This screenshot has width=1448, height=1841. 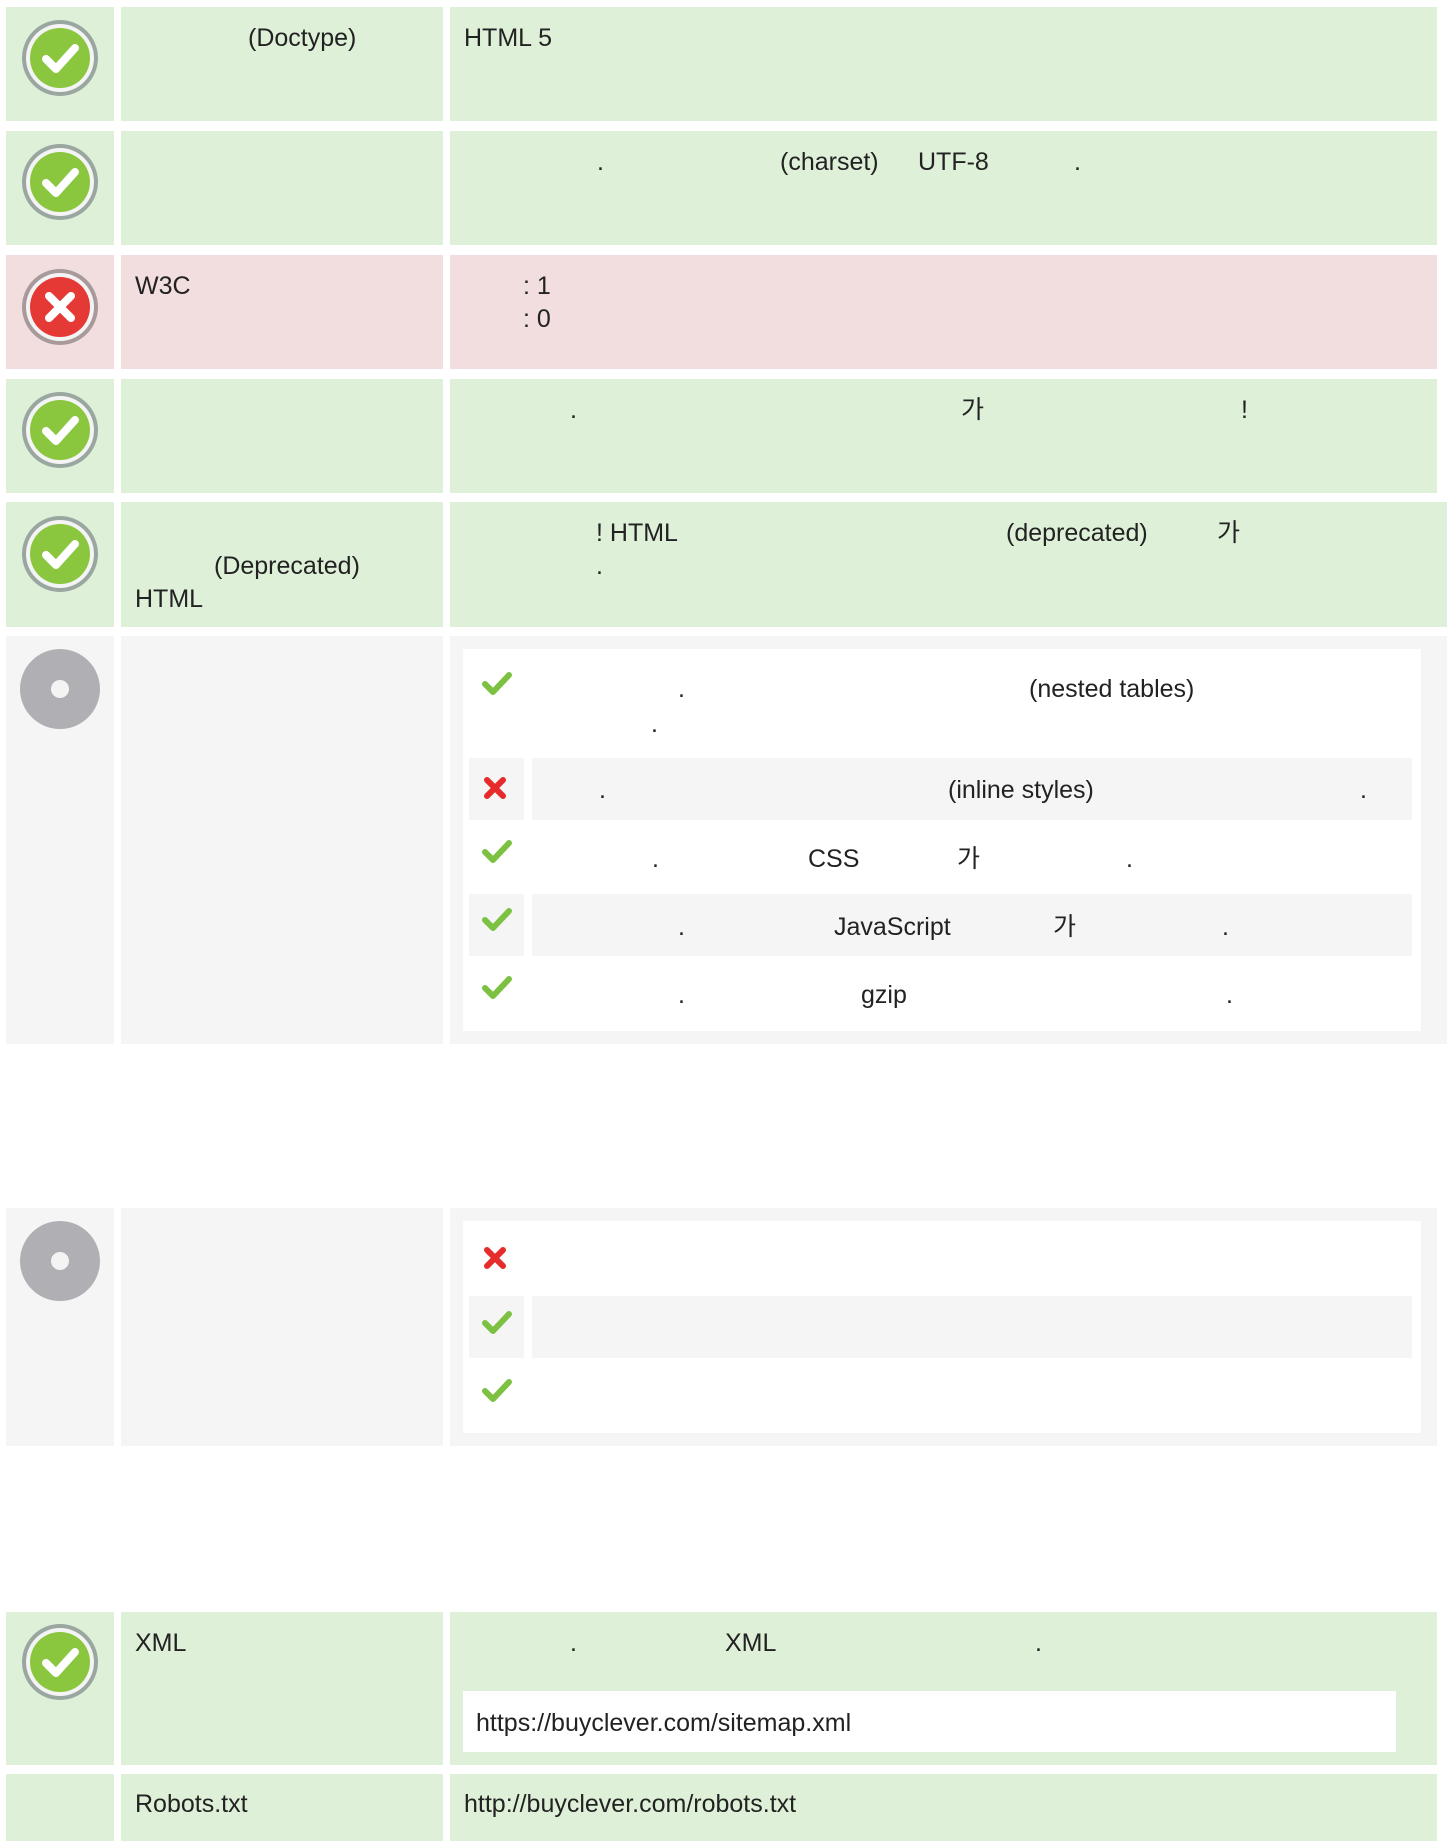 I want to click on optimization-item-text: (nested tables), so click(x=1112, y=689).